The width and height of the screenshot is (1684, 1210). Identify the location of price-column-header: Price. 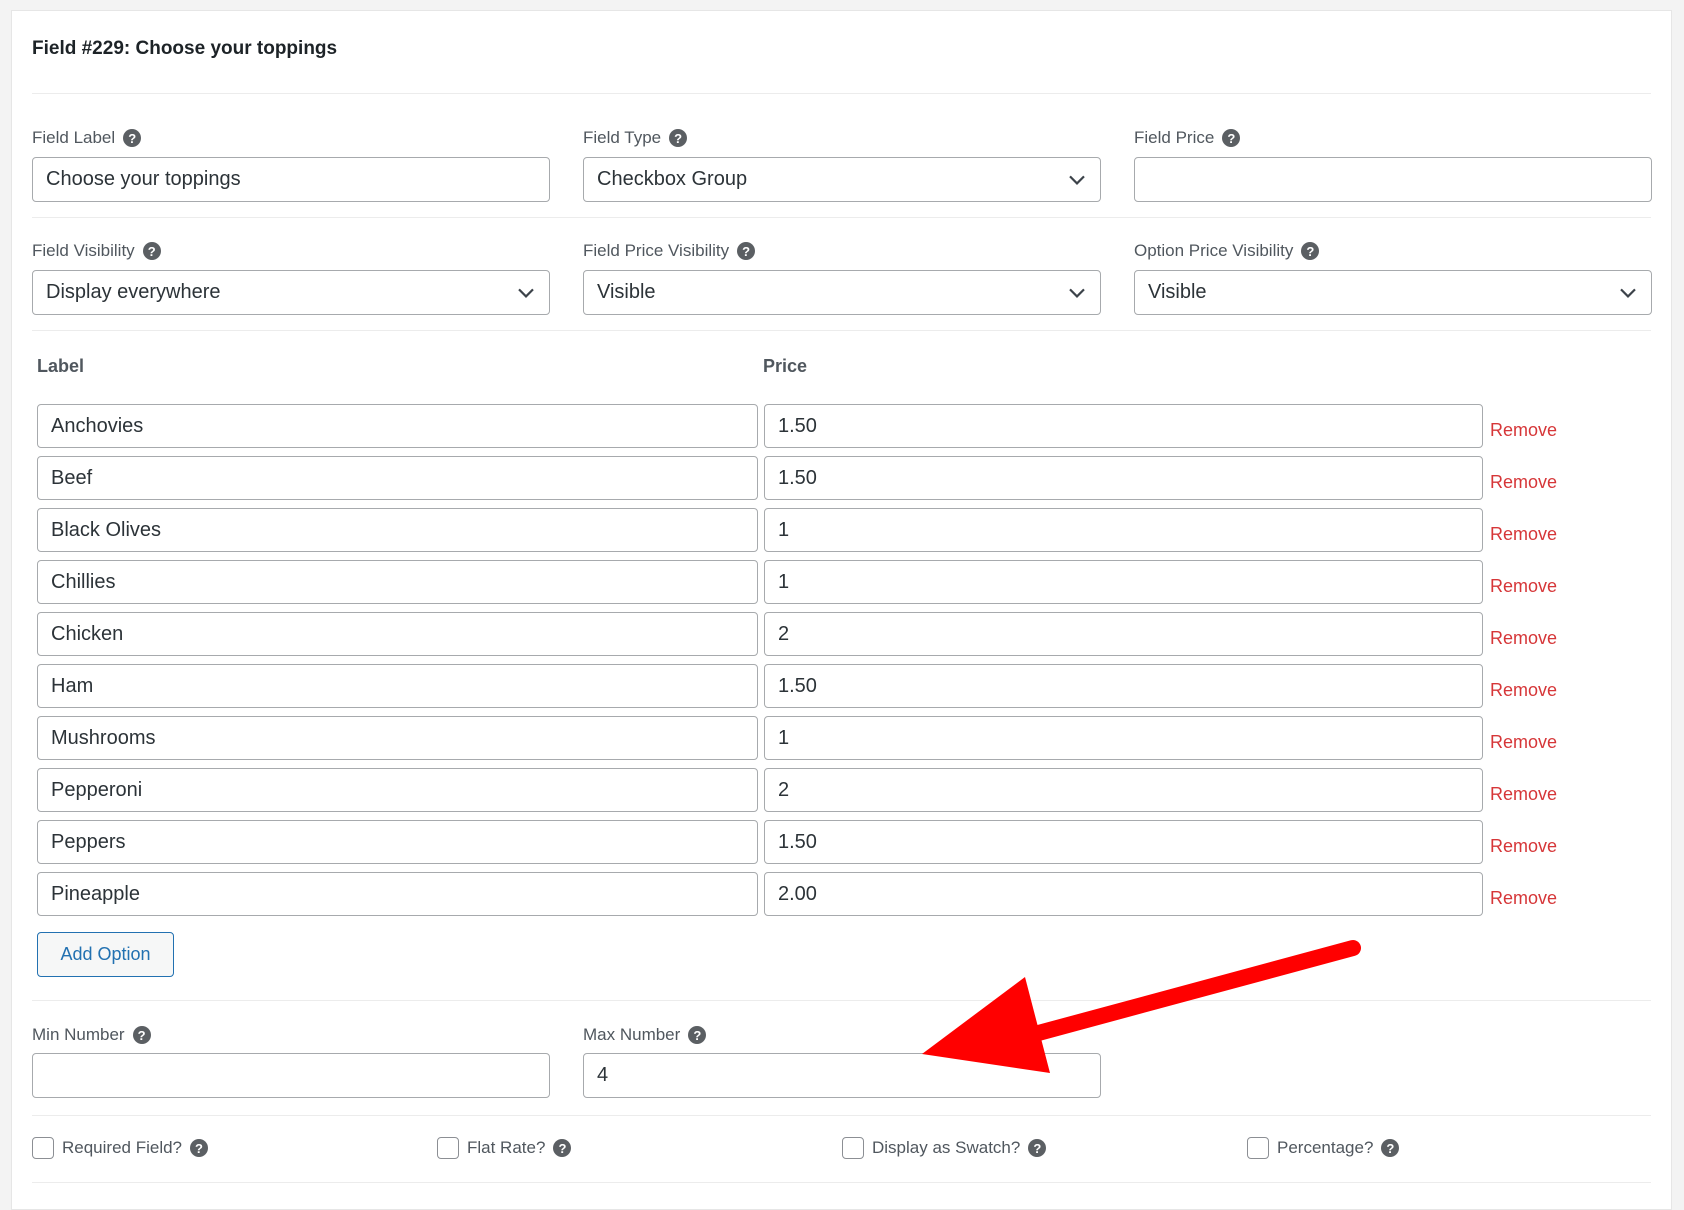
(785, 366).